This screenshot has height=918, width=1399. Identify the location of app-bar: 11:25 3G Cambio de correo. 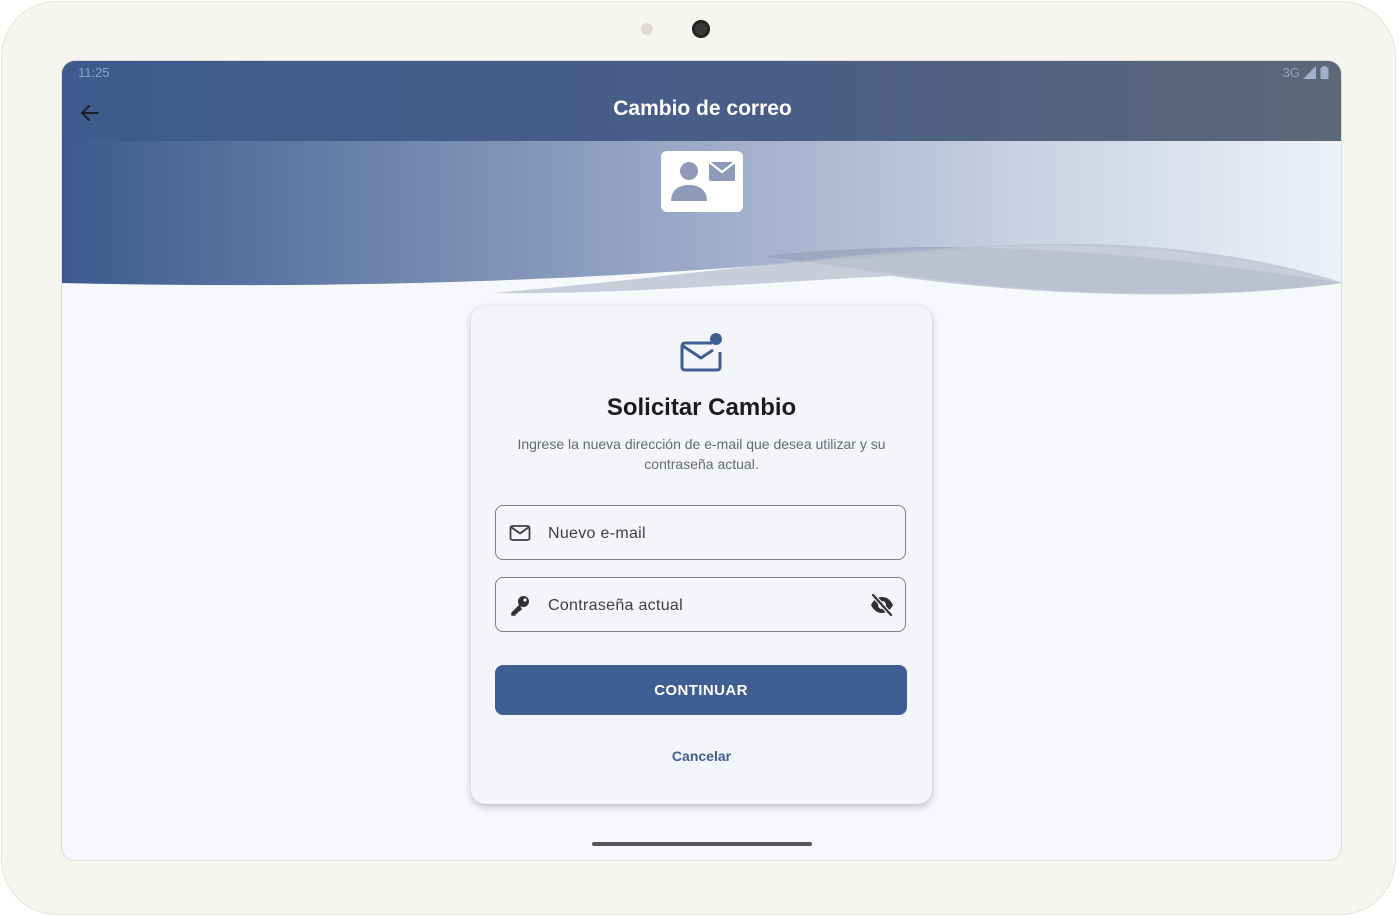
(701, 101).